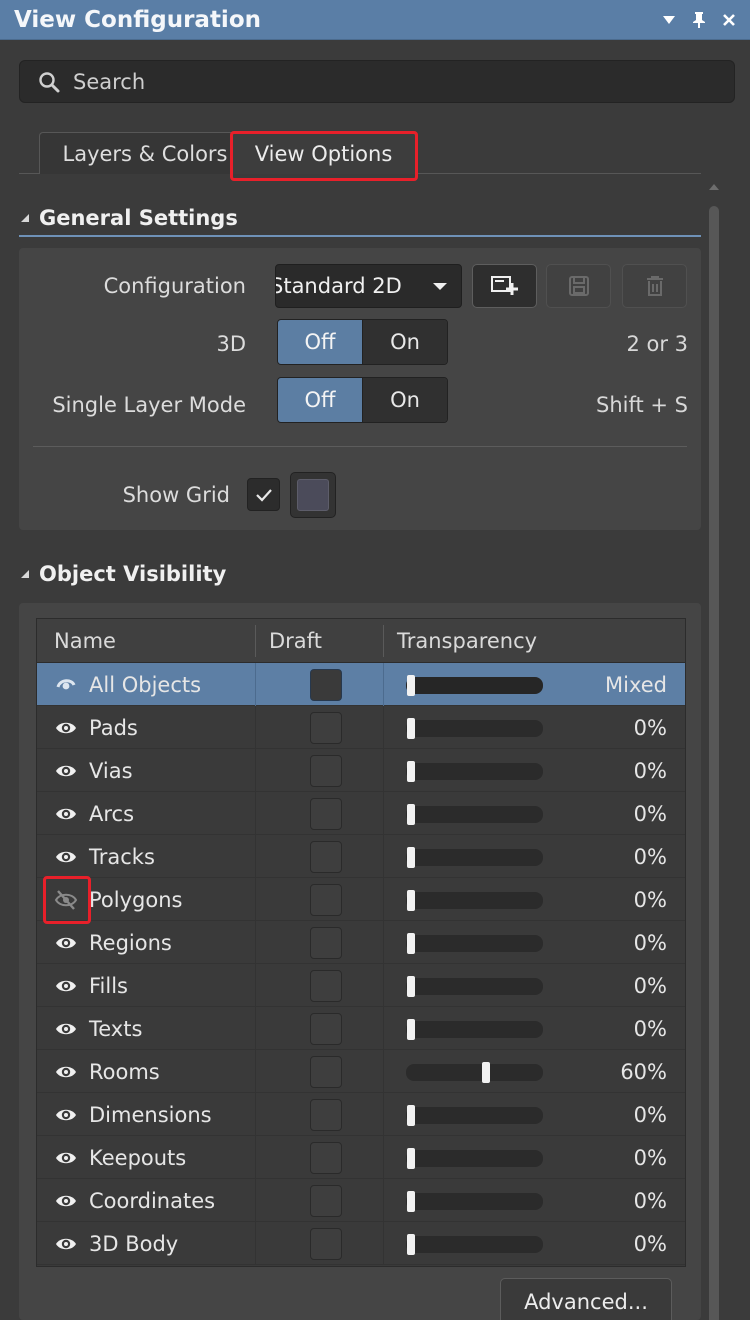 This screenshot has height=1320, width=750. What do you see at coordinates (714, 187) in the screenshot?
I see `scroll-up-arrow-icon` at bounding box center [714, 187].